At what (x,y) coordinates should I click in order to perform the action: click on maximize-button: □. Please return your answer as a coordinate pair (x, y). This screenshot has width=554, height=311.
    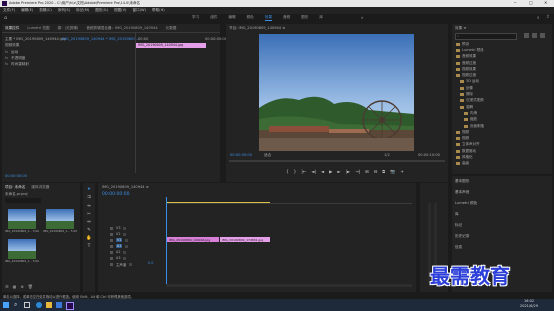
    Looking at the image, I should click on (531, 2).